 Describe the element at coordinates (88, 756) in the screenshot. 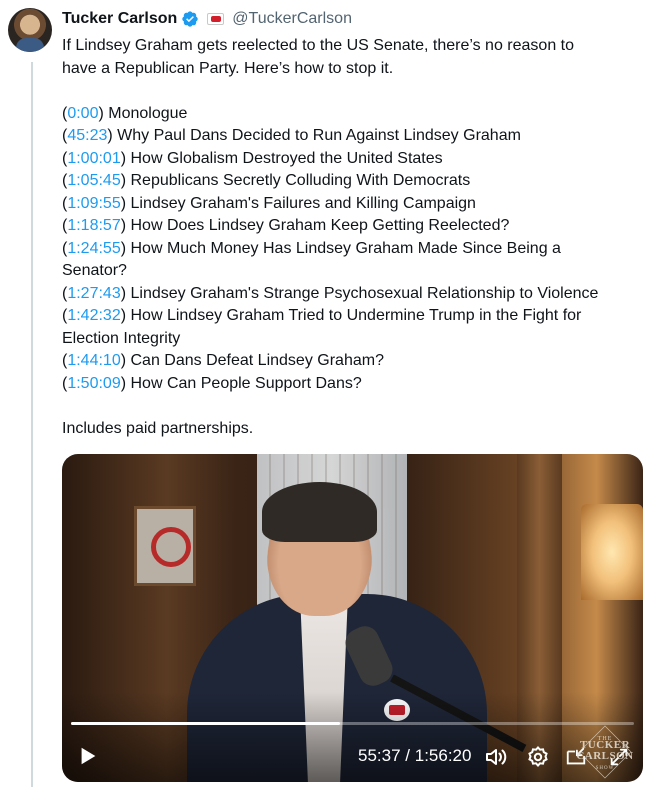

I see `play-icon` at that location.